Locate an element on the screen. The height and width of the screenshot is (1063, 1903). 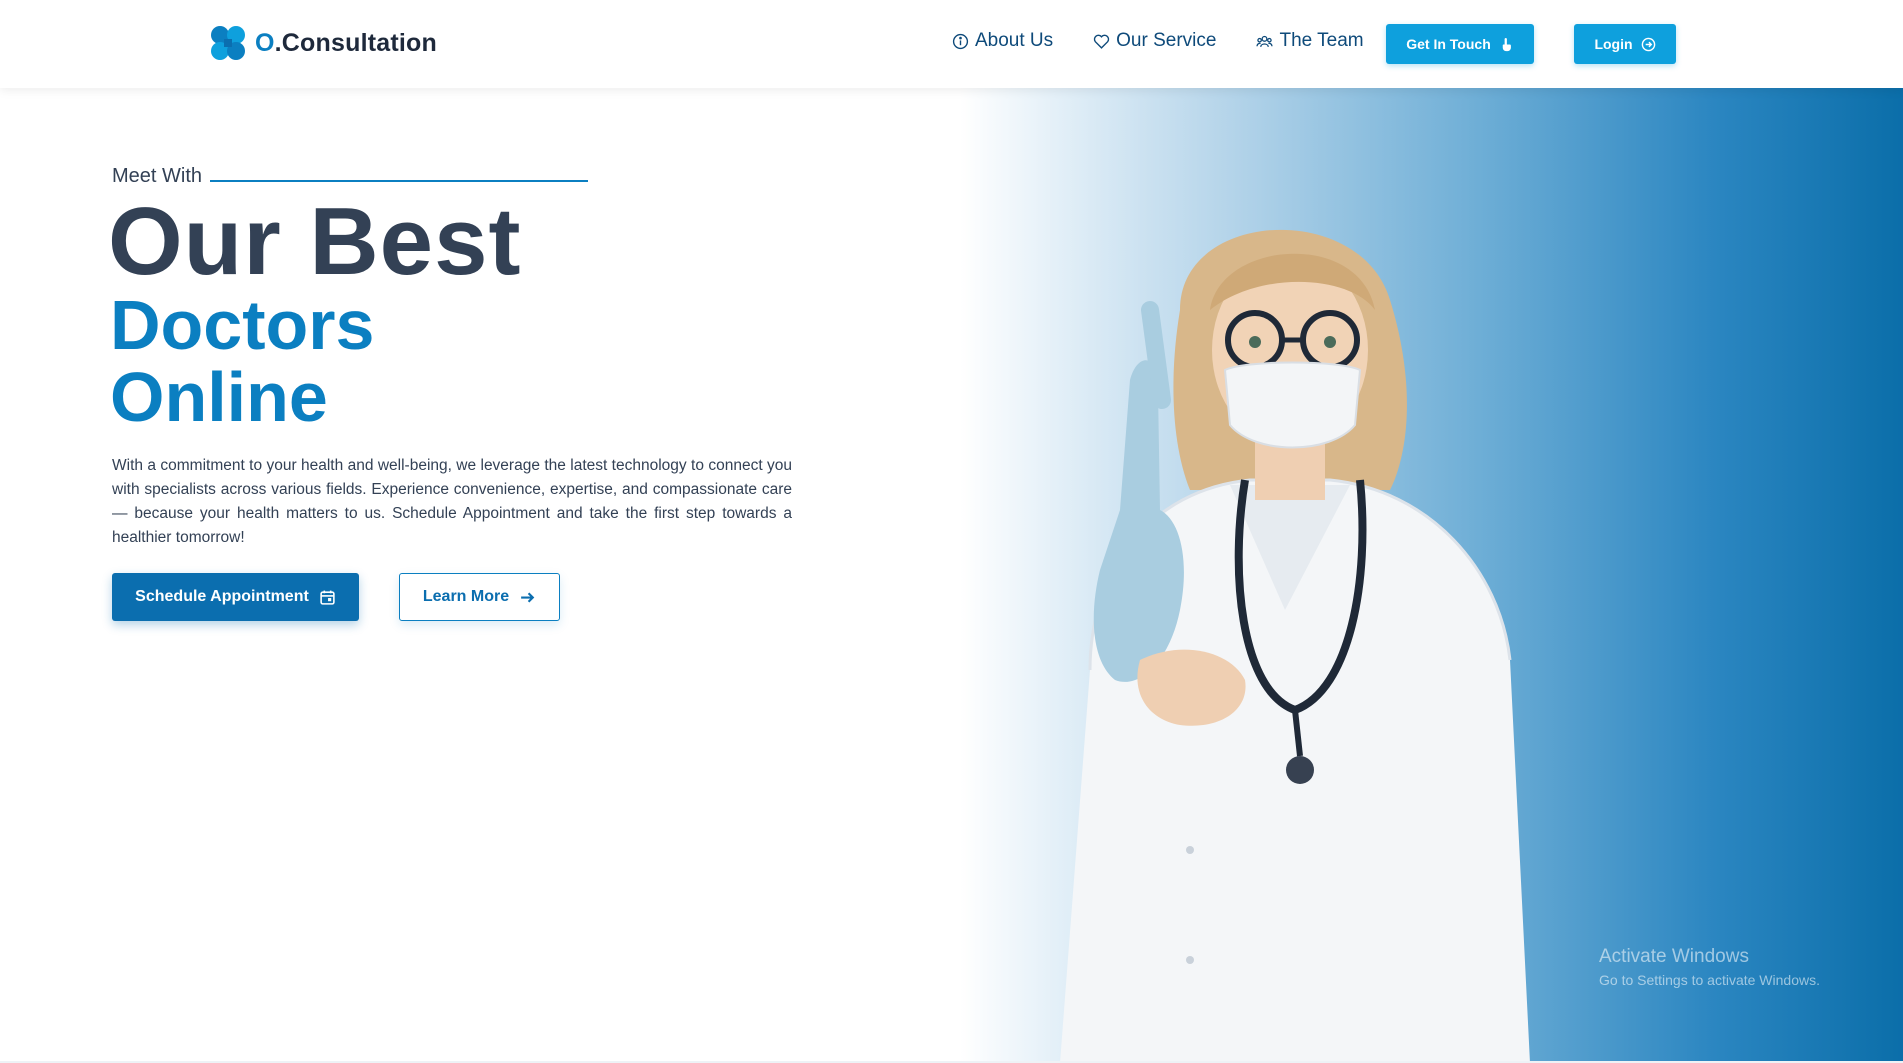
info-icon is located at coordinates (960, 41).